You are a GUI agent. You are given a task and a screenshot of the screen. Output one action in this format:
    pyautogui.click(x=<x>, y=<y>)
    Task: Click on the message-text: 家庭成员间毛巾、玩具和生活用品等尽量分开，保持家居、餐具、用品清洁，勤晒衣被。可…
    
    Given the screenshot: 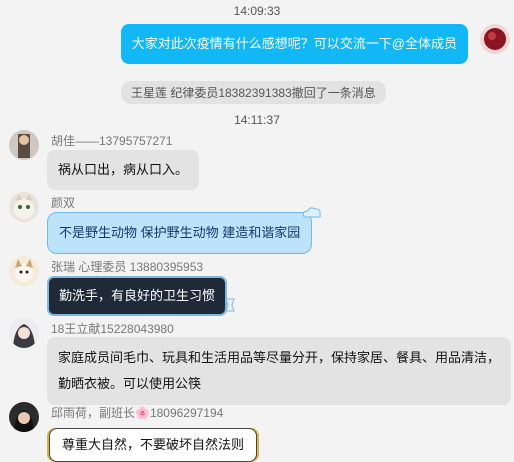 What is the action you would take?
    pyautogui.click(x=279, y=370)
    